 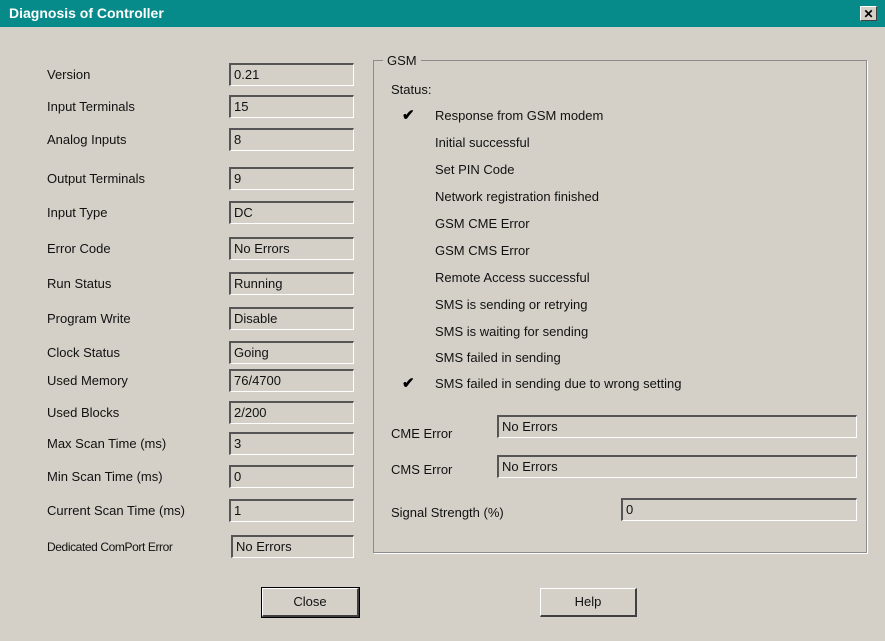 What do you see at coordinates (498, 357) in the screenshot?
I see `status-item-sms-failed-in-sending: SMS failed in sending` at bounding box center [498, 357].